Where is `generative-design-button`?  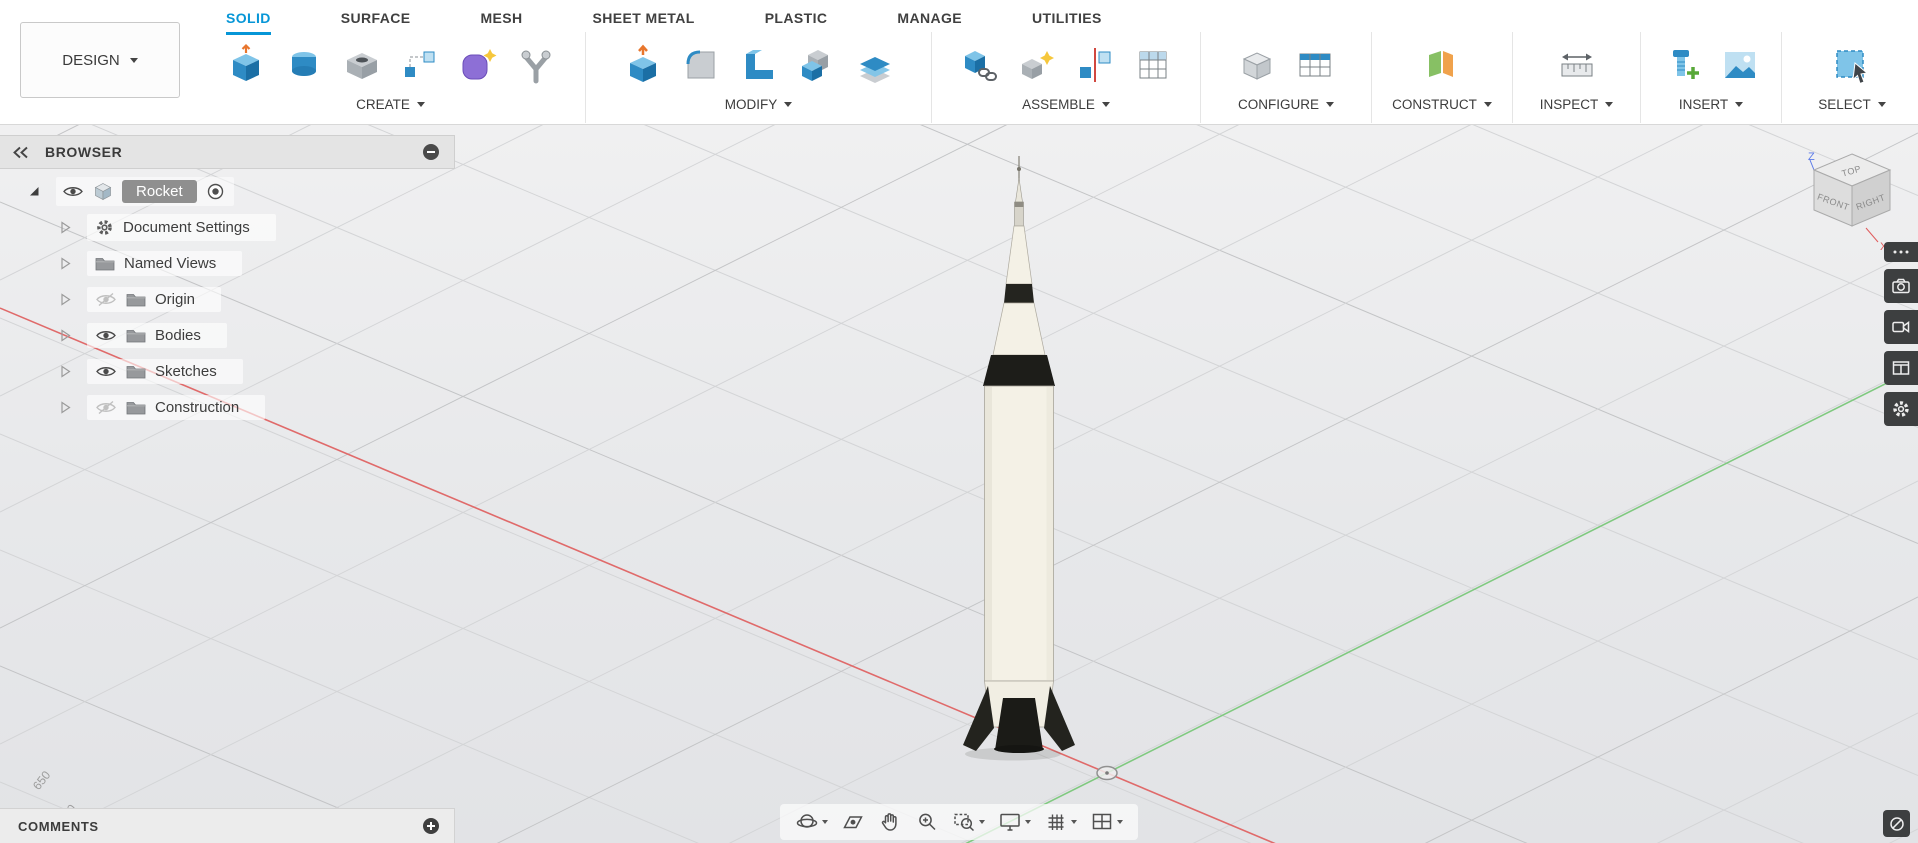 generative-design-button is located at coordinates (536, 65).